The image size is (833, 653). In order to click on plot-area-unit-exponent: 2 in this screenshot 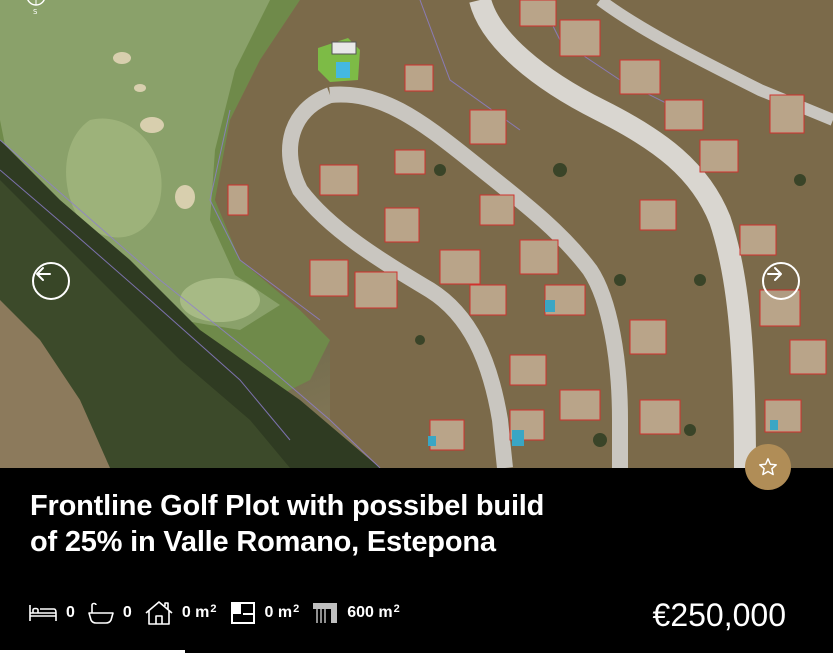, I will do `click(396, 609)`.